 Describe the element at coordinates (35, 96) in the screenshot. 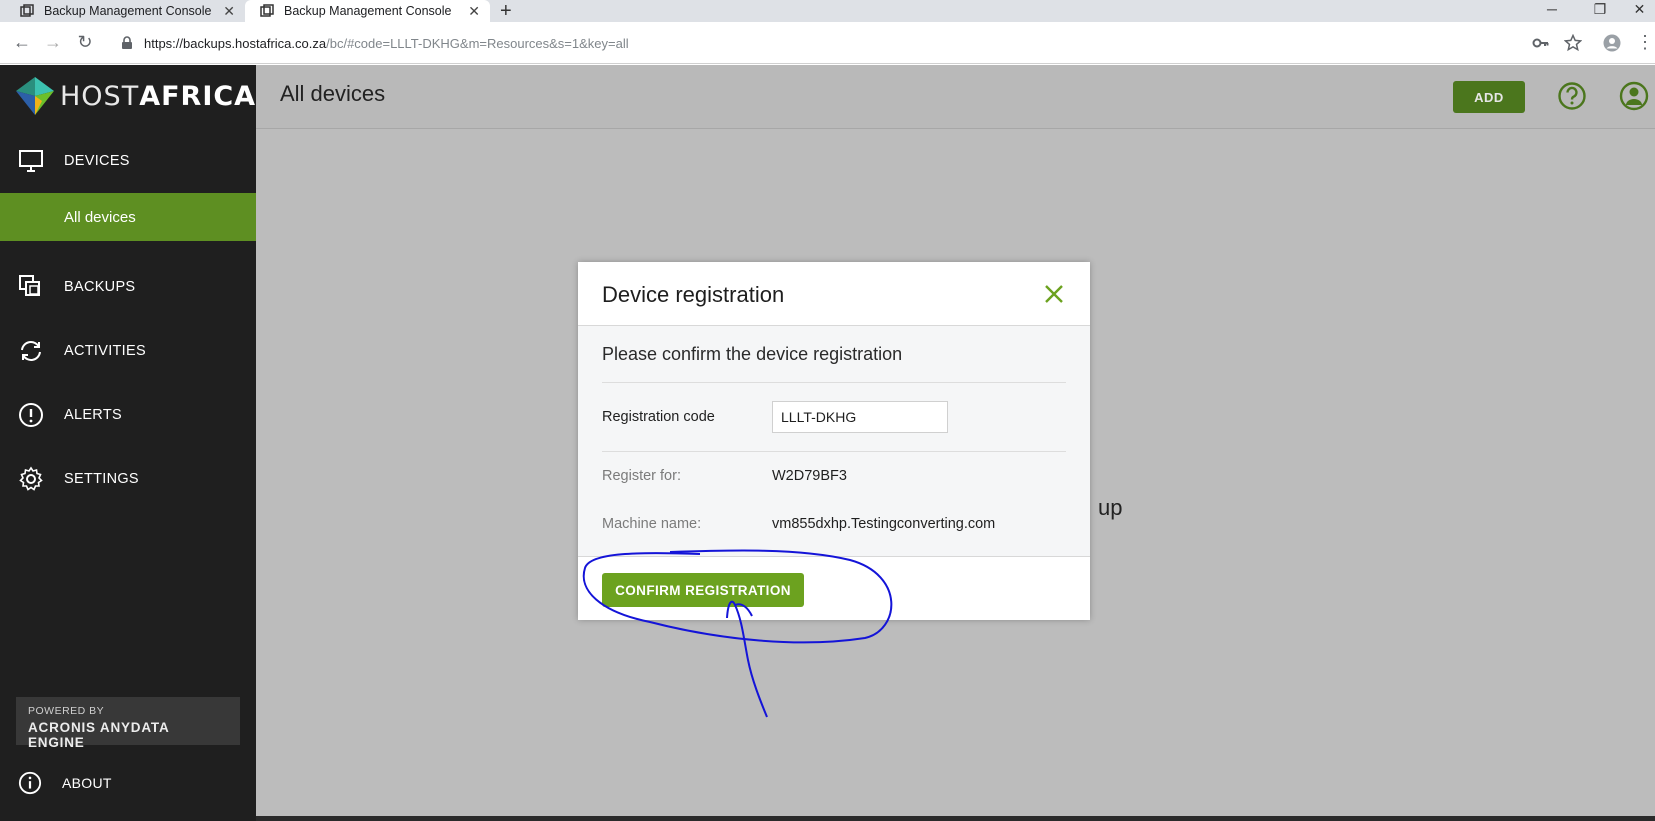

I see `logo-mark-icon` at that location.